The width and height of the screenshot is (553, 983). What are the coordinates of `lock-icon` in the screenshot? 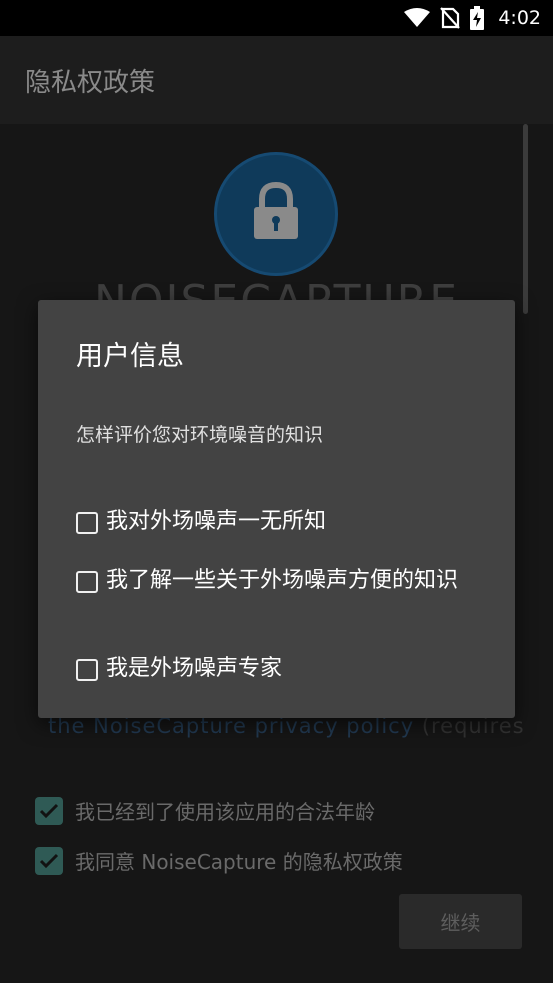 It's located at (276, 214).